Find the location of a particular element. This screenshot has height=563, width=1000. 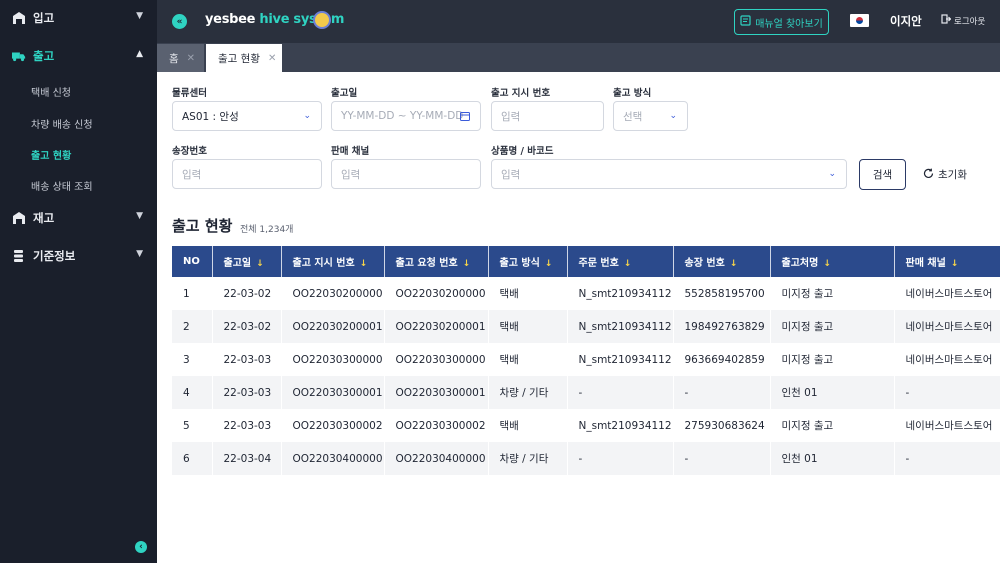

sidebar-item-delivery-status: 배송 상태 조회 is located at coordinates (62, 185).